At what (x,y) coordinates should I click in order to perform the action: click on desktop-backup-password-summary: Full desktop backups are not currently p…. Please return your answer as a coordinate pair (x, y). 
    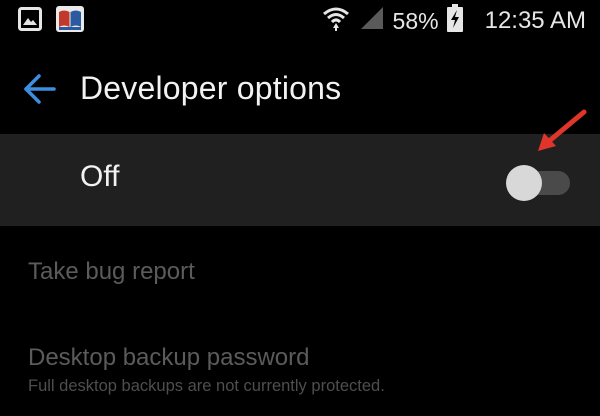
    Looking at the image, I should click on (206, 386).